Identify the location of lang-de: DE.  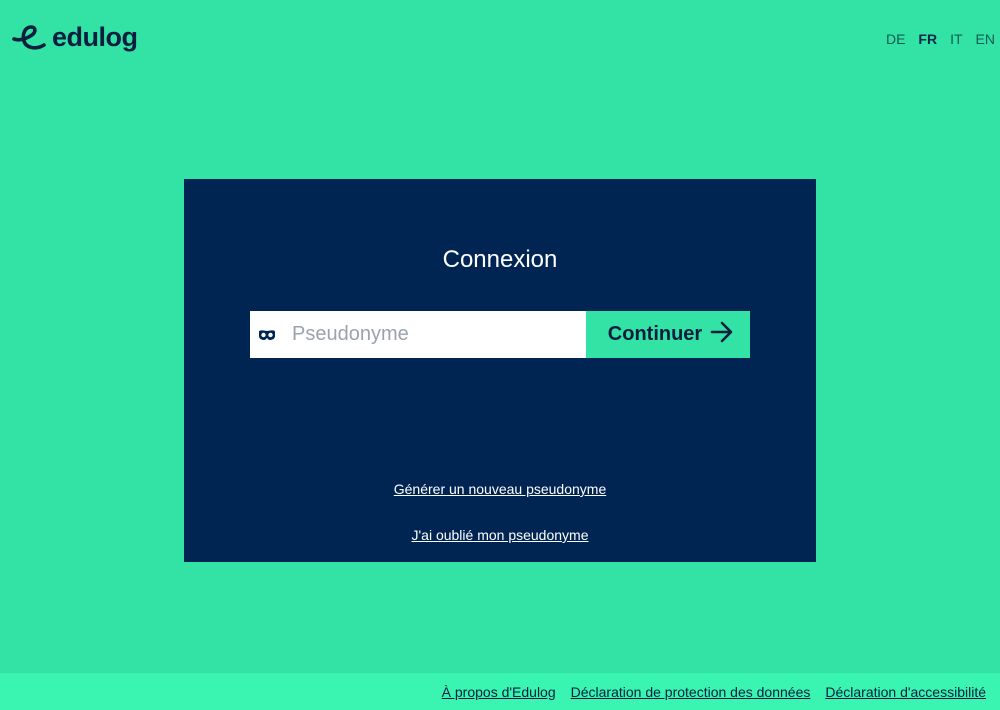
(895, 39).